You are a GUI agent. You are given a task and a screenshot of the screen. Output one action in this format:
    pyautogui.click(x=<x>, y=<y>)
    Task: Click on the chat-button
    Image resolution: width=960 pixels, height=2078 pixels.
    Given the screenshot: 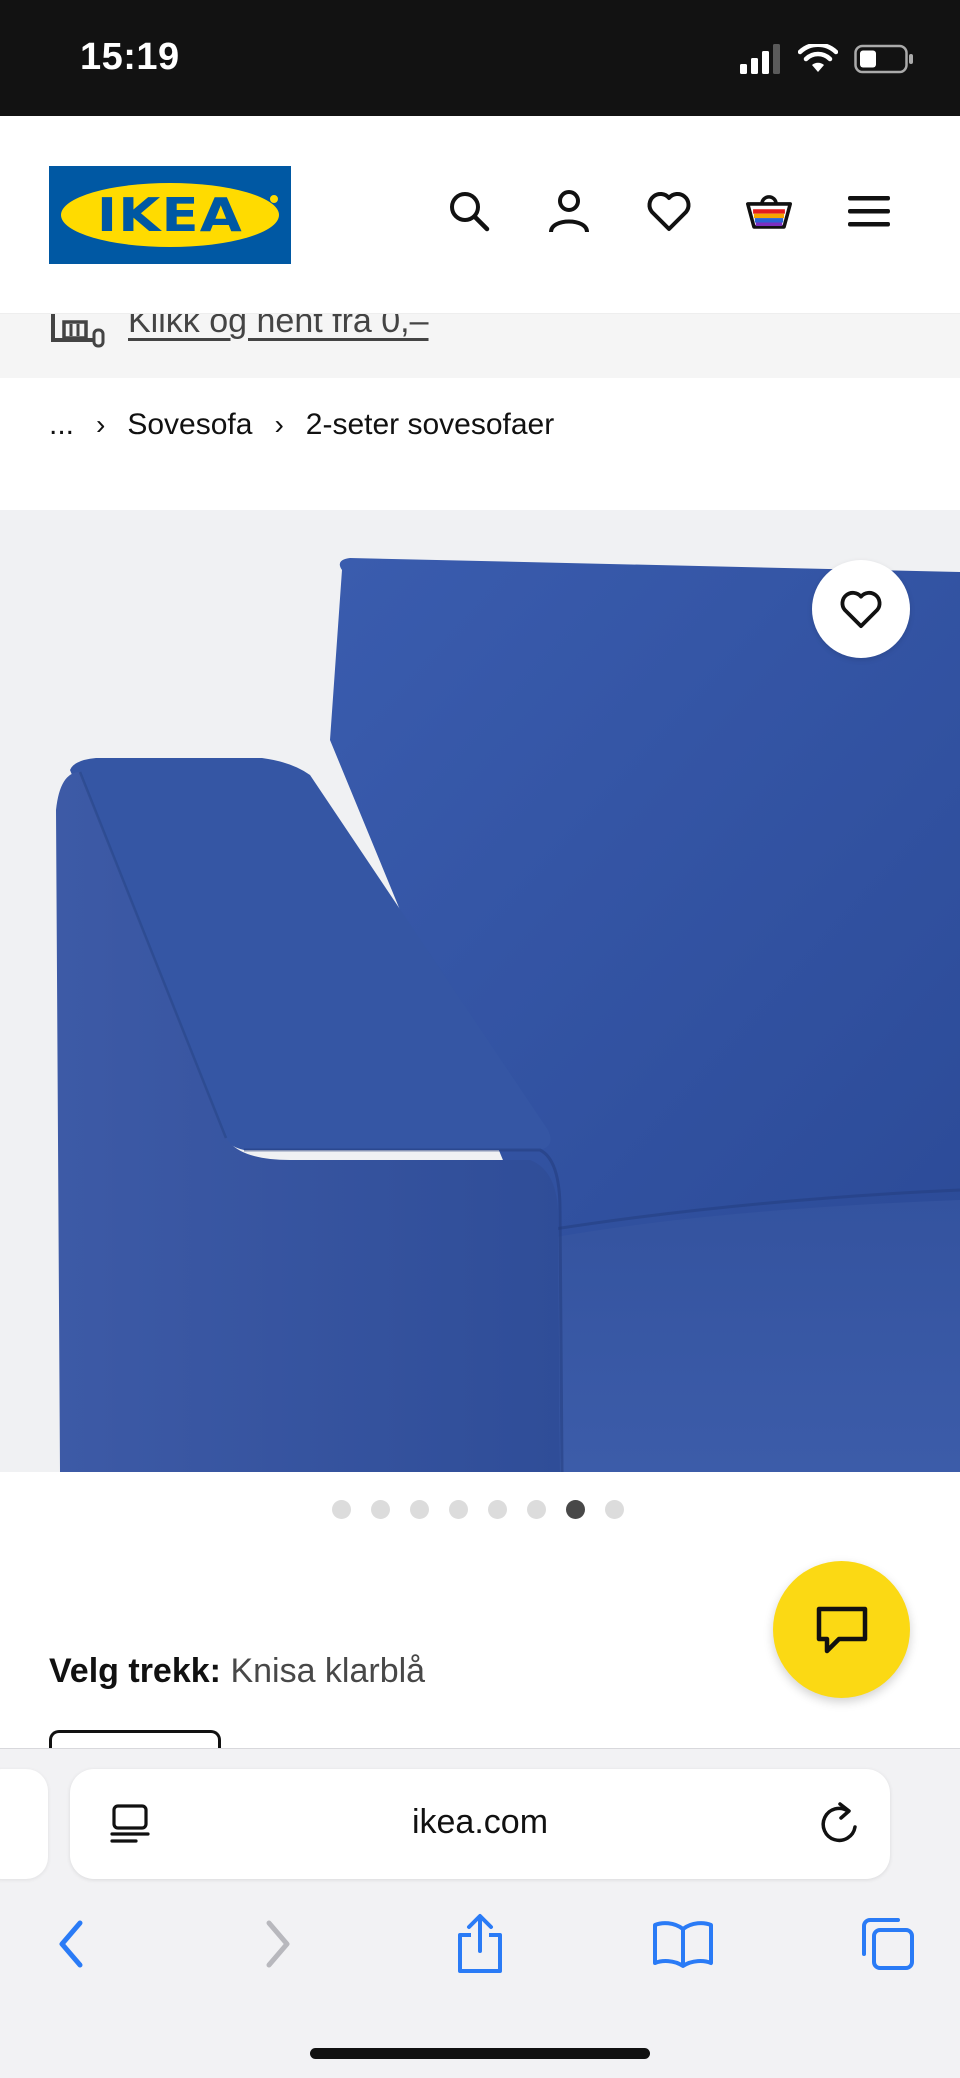 What is the action you would take?
    pyautogui.click(x=841, y=1629)
    